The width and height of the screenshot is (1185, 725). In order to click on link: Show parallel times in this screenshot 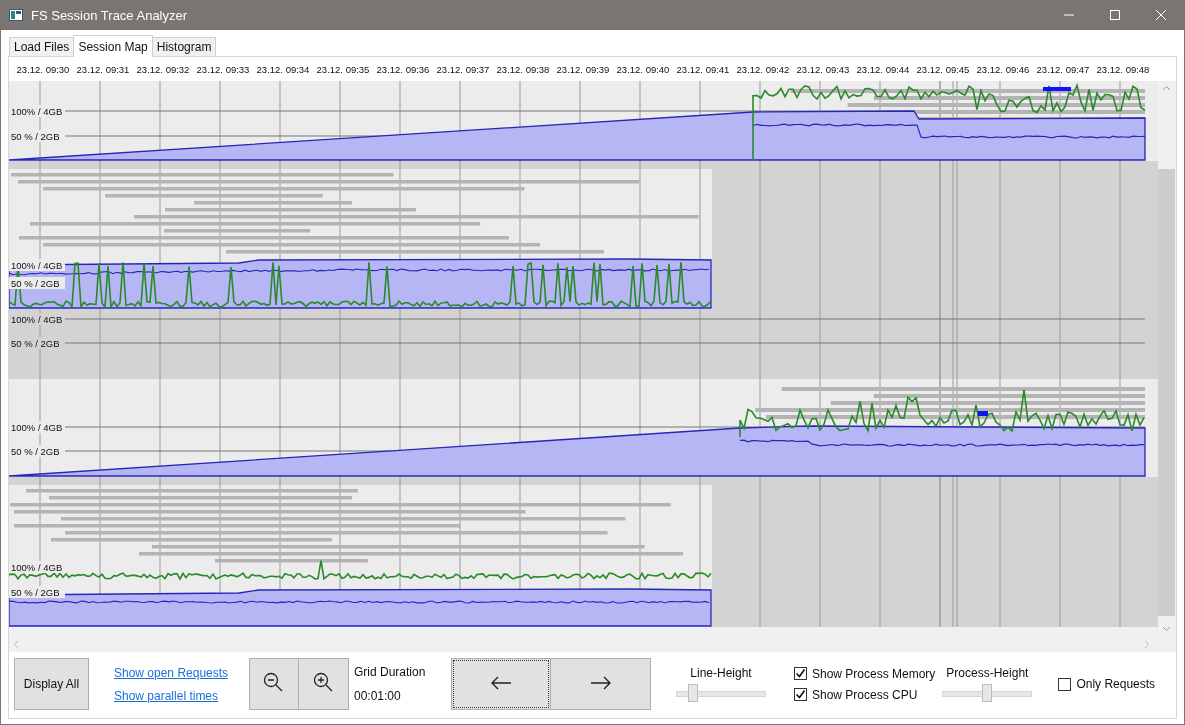, I will do `click(181, 695)`.